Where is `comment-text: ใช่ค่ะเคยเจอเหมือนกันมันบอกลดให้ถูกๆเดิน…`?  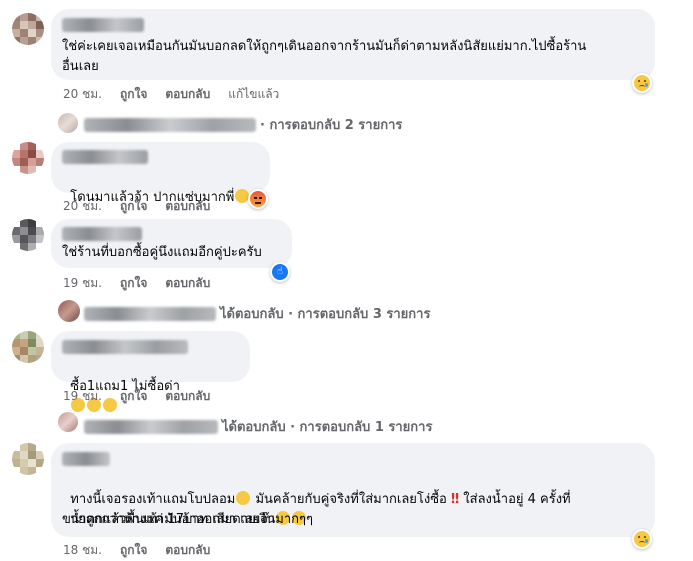
comment-text: ใช่ค่ะเคยเจอเหมือนกันมันบอกลดให้ถูกๆเดิน… is located at coordinates (324, 56).